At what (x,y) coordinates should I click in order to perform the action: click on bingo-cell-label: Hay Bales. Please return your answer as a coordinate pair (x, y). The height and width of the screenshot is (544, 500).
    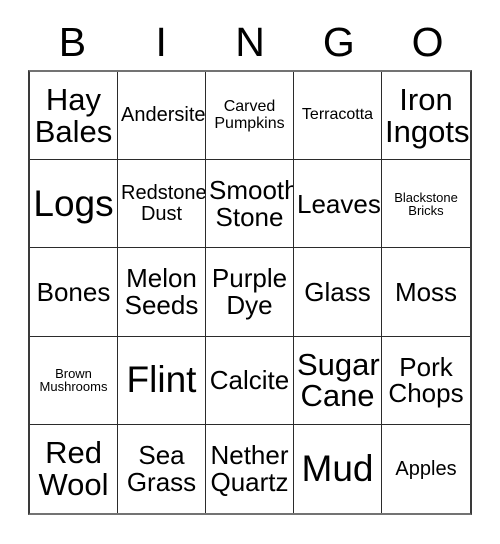
    Looking at the image, I should click on (73, 115).